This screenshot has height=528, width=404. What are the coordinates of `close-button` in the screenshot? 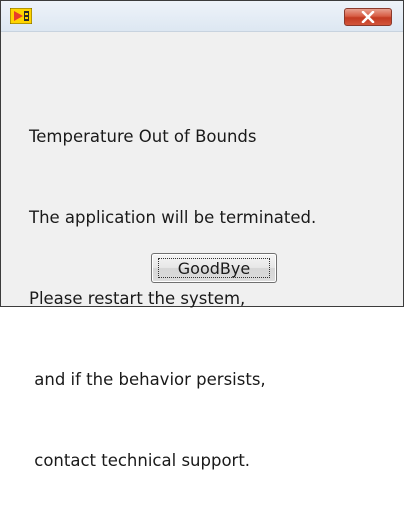 It's located at (368, 17).